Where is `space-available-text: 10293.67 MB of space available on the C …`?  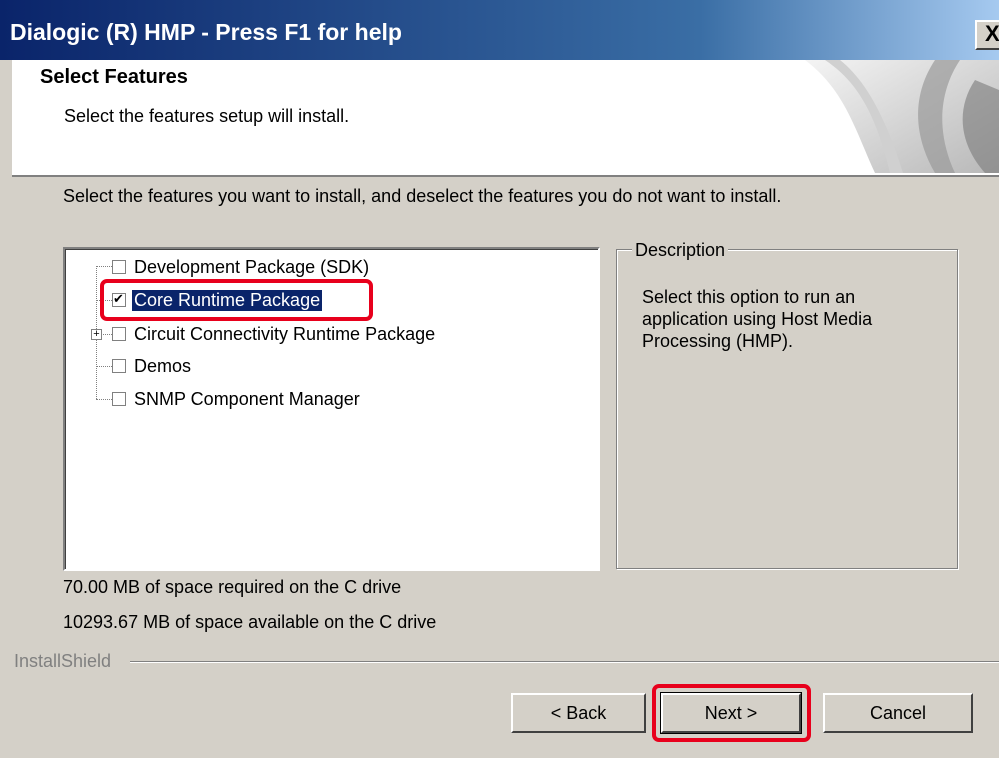 space-available-text: 10293.67 MB of space available on the C … is located at coordinates (250, 622).